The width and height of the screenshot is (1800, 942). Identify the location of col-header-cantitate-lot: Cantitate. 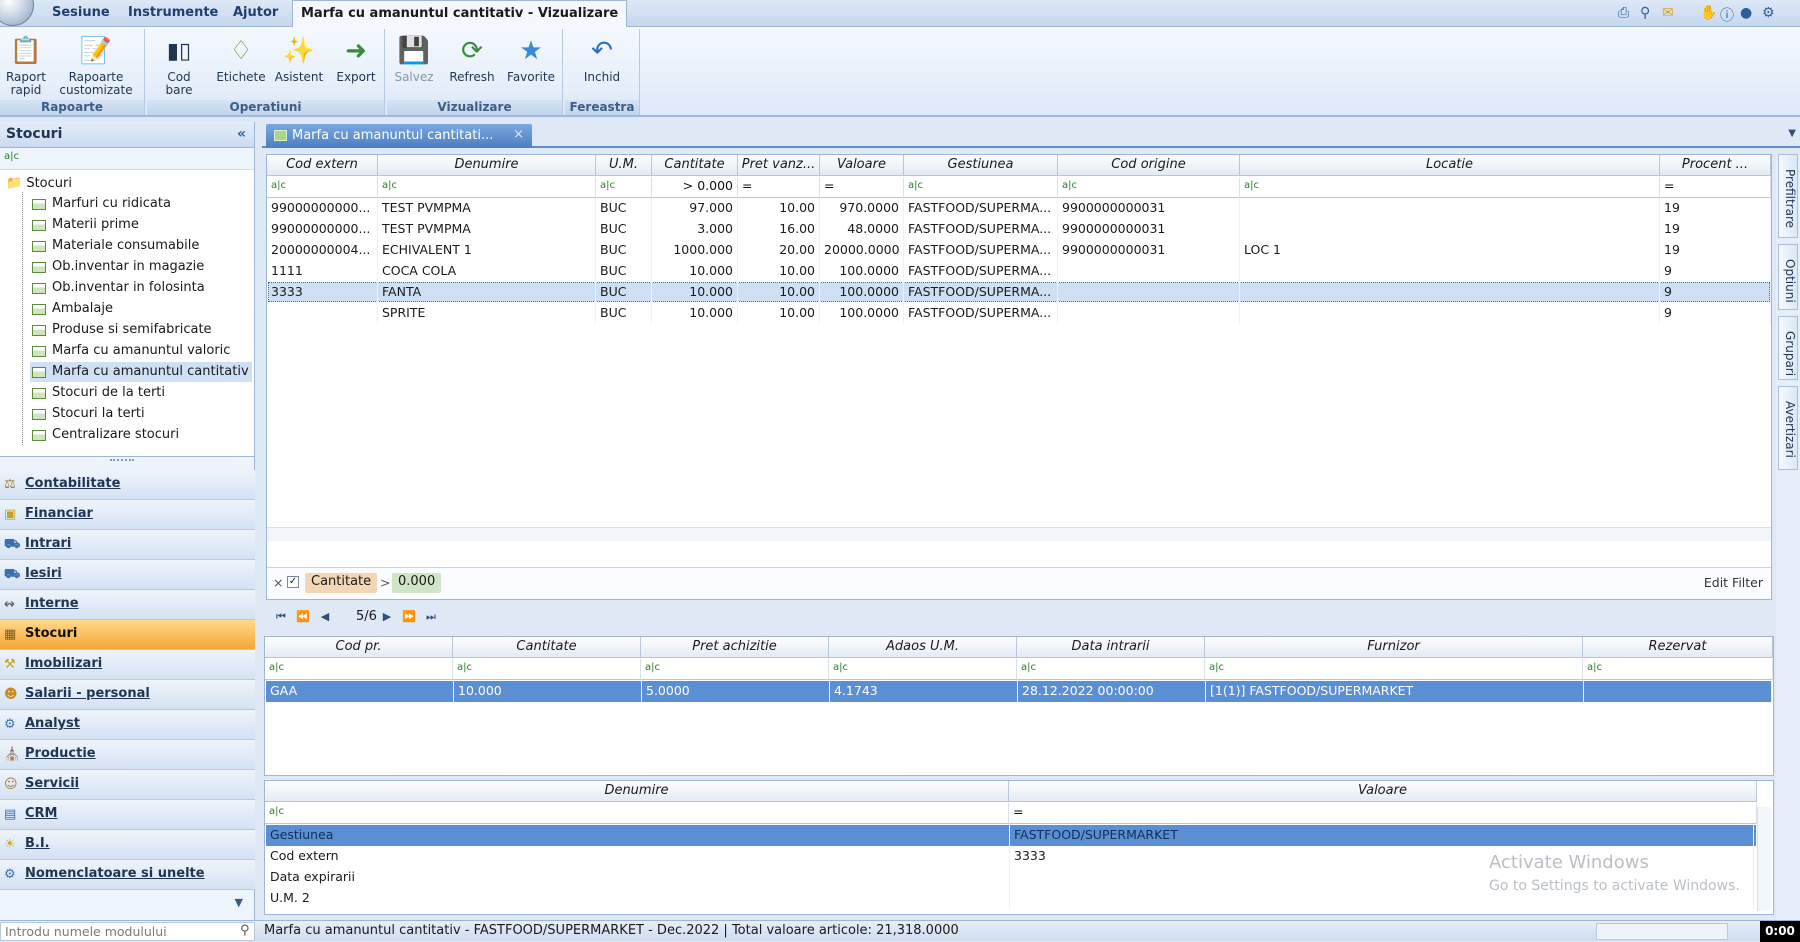
(547, 647).